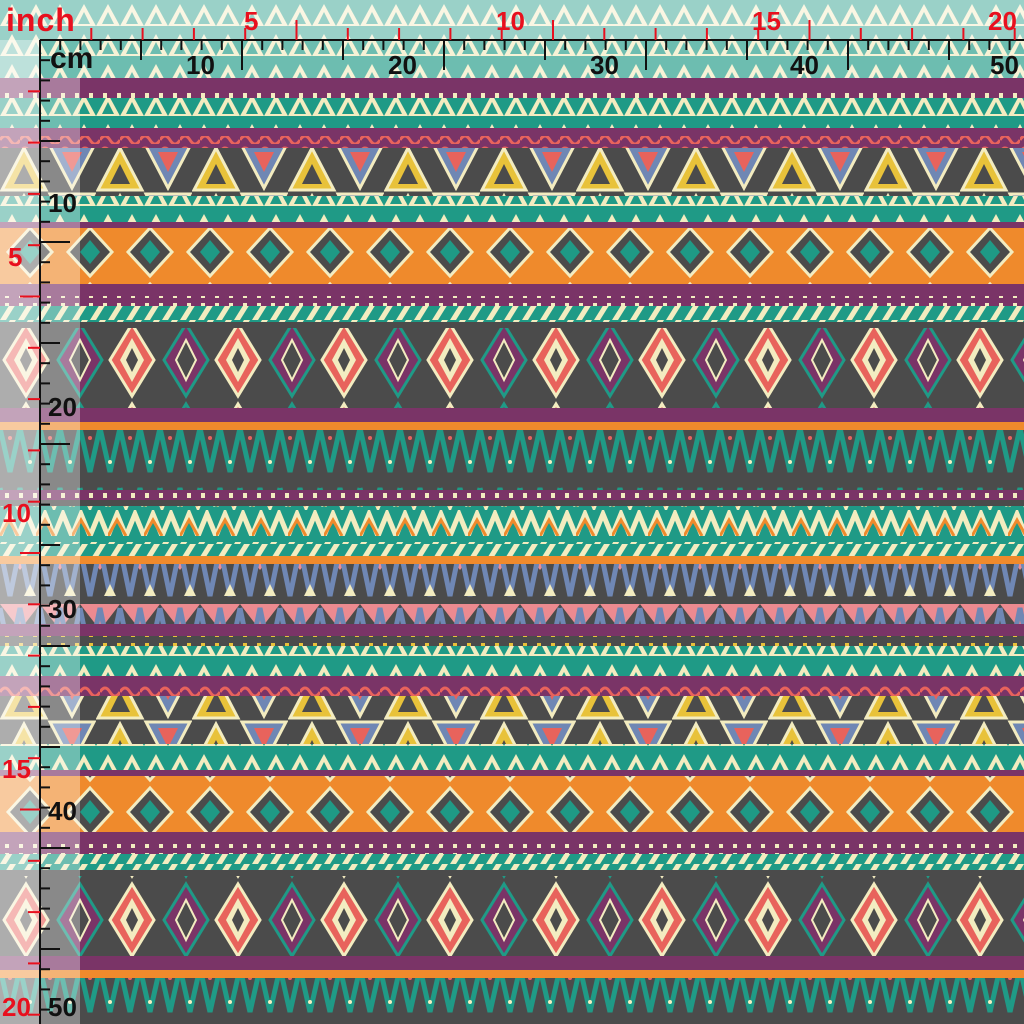 Image resolution: width=1024 pixels, height=1024 pixels. Describe the element at coordinates (1002, 21) in the screenshot. I see `top-inch-number: 20` at that location.